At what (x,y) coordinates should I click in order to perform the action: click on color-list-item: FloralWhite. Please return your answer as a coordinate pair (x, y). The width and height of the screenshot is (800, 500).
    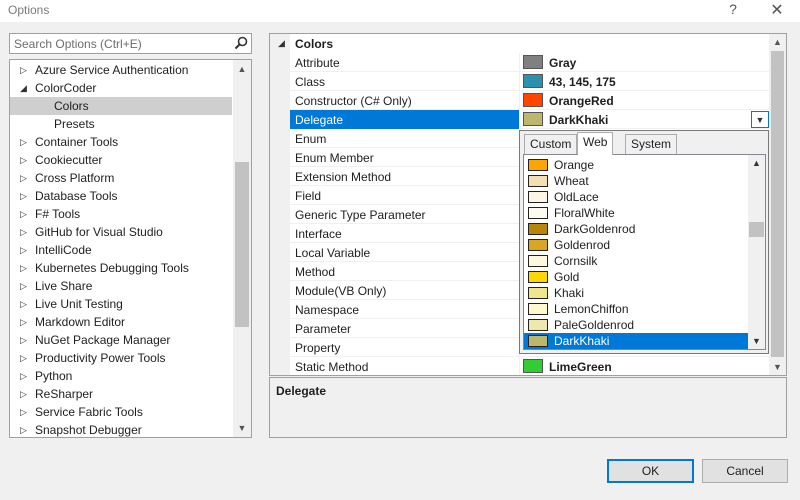
    Looking at the image, I should click on (636, 213).